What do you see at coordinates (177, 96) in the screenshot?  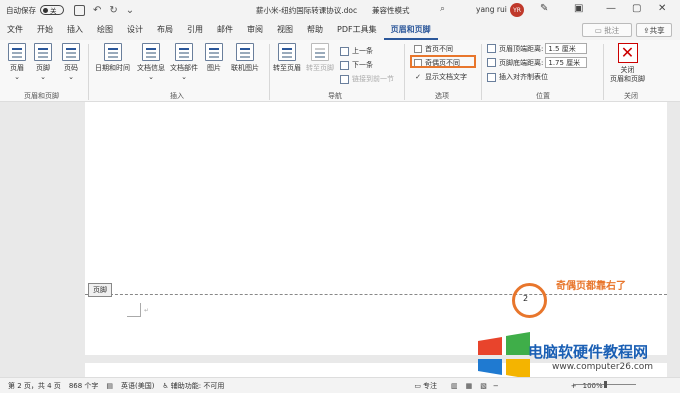 I see `group-insert: 插入` at bounding box center [177, 96].